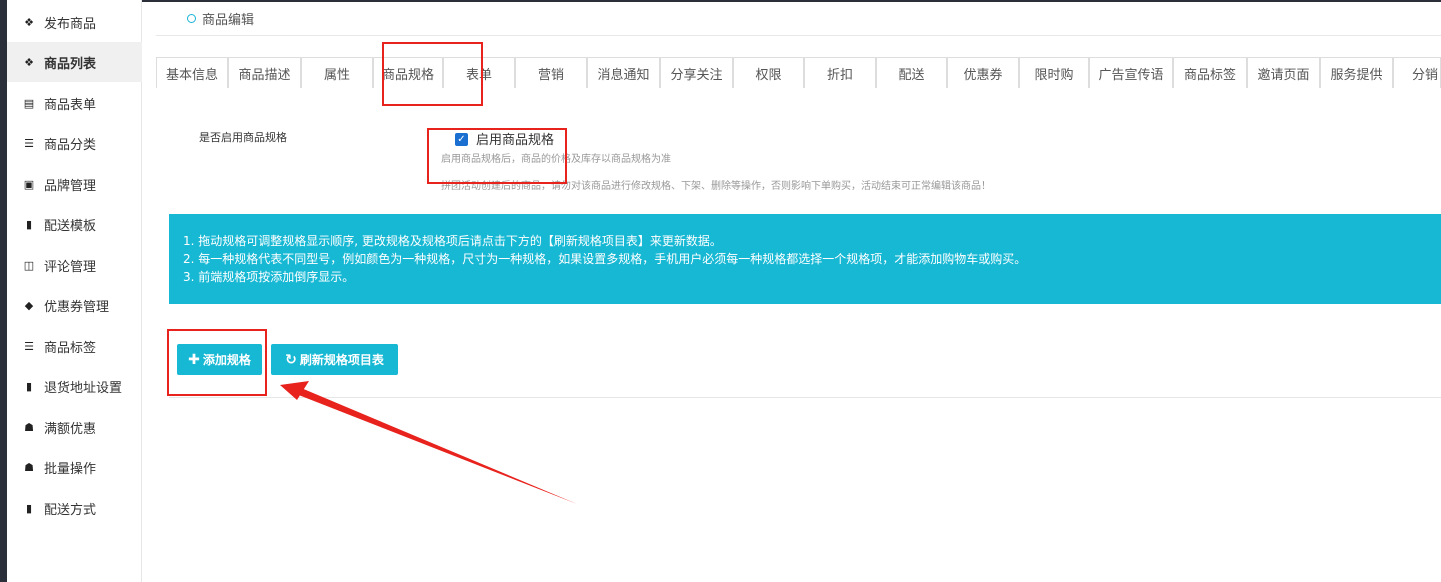  I want to click on tab-product-tags: 商品标签, so click(1210, 72).